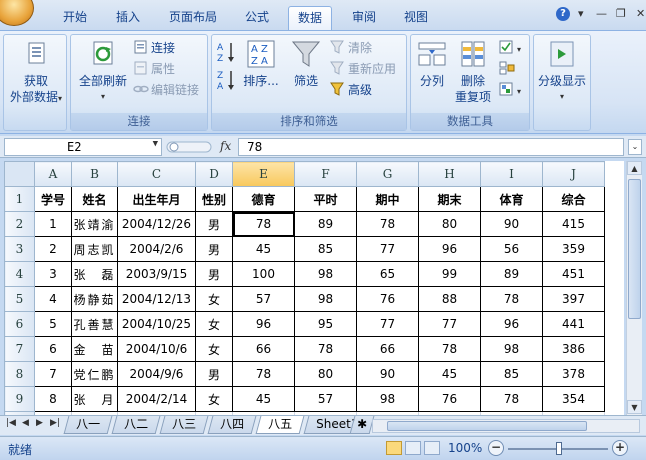 The image size is (646, 460). I want to click on page-break-view-button, so click(432, 448).